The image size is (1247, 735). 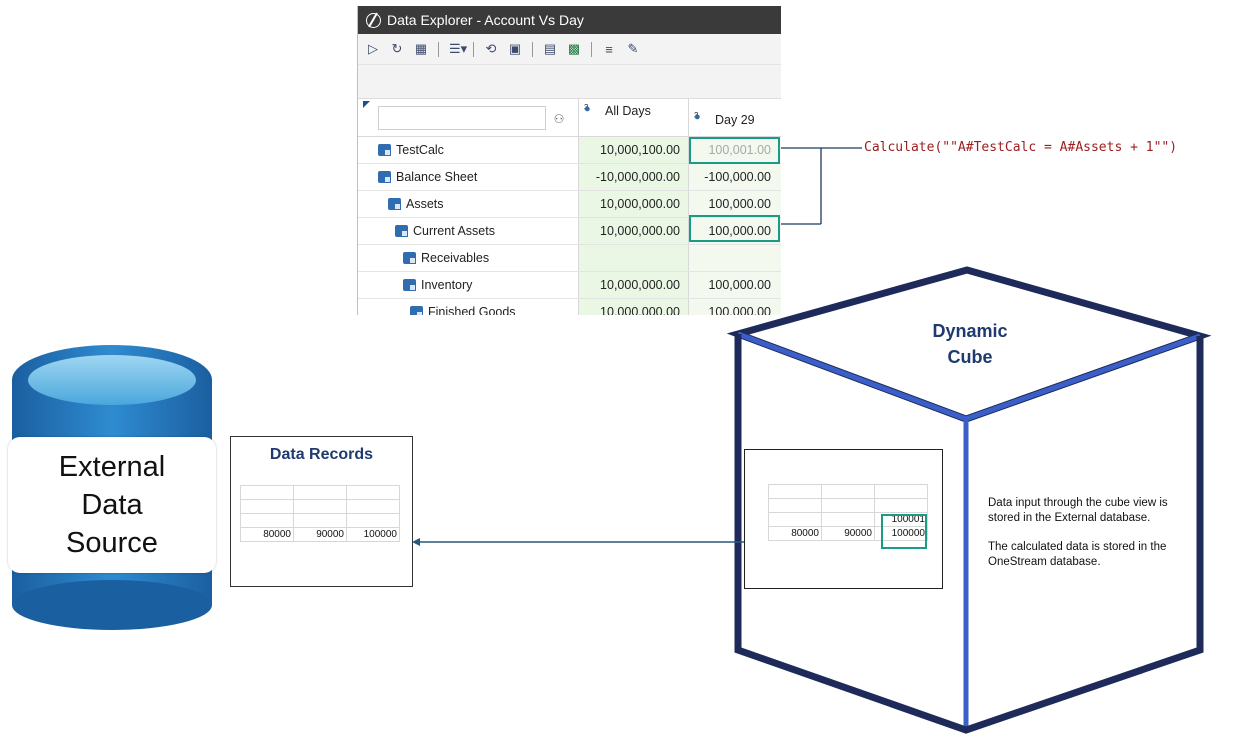 What do you see at coordinates (633, 49) in the screenshot?
I see `edit-pencil-icon: ✎` at bounding box center [633, 49].